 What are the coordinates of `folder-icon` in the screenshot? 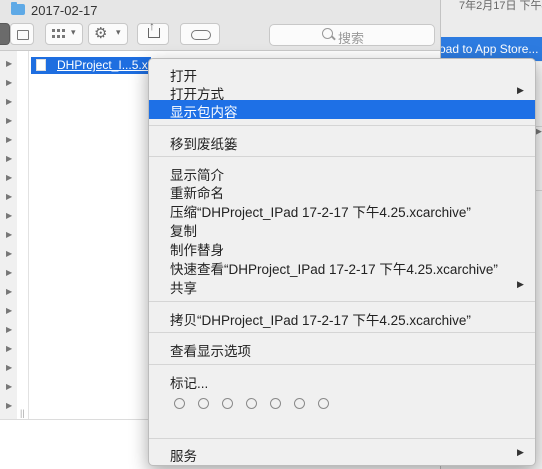 It's located at (18, 8).